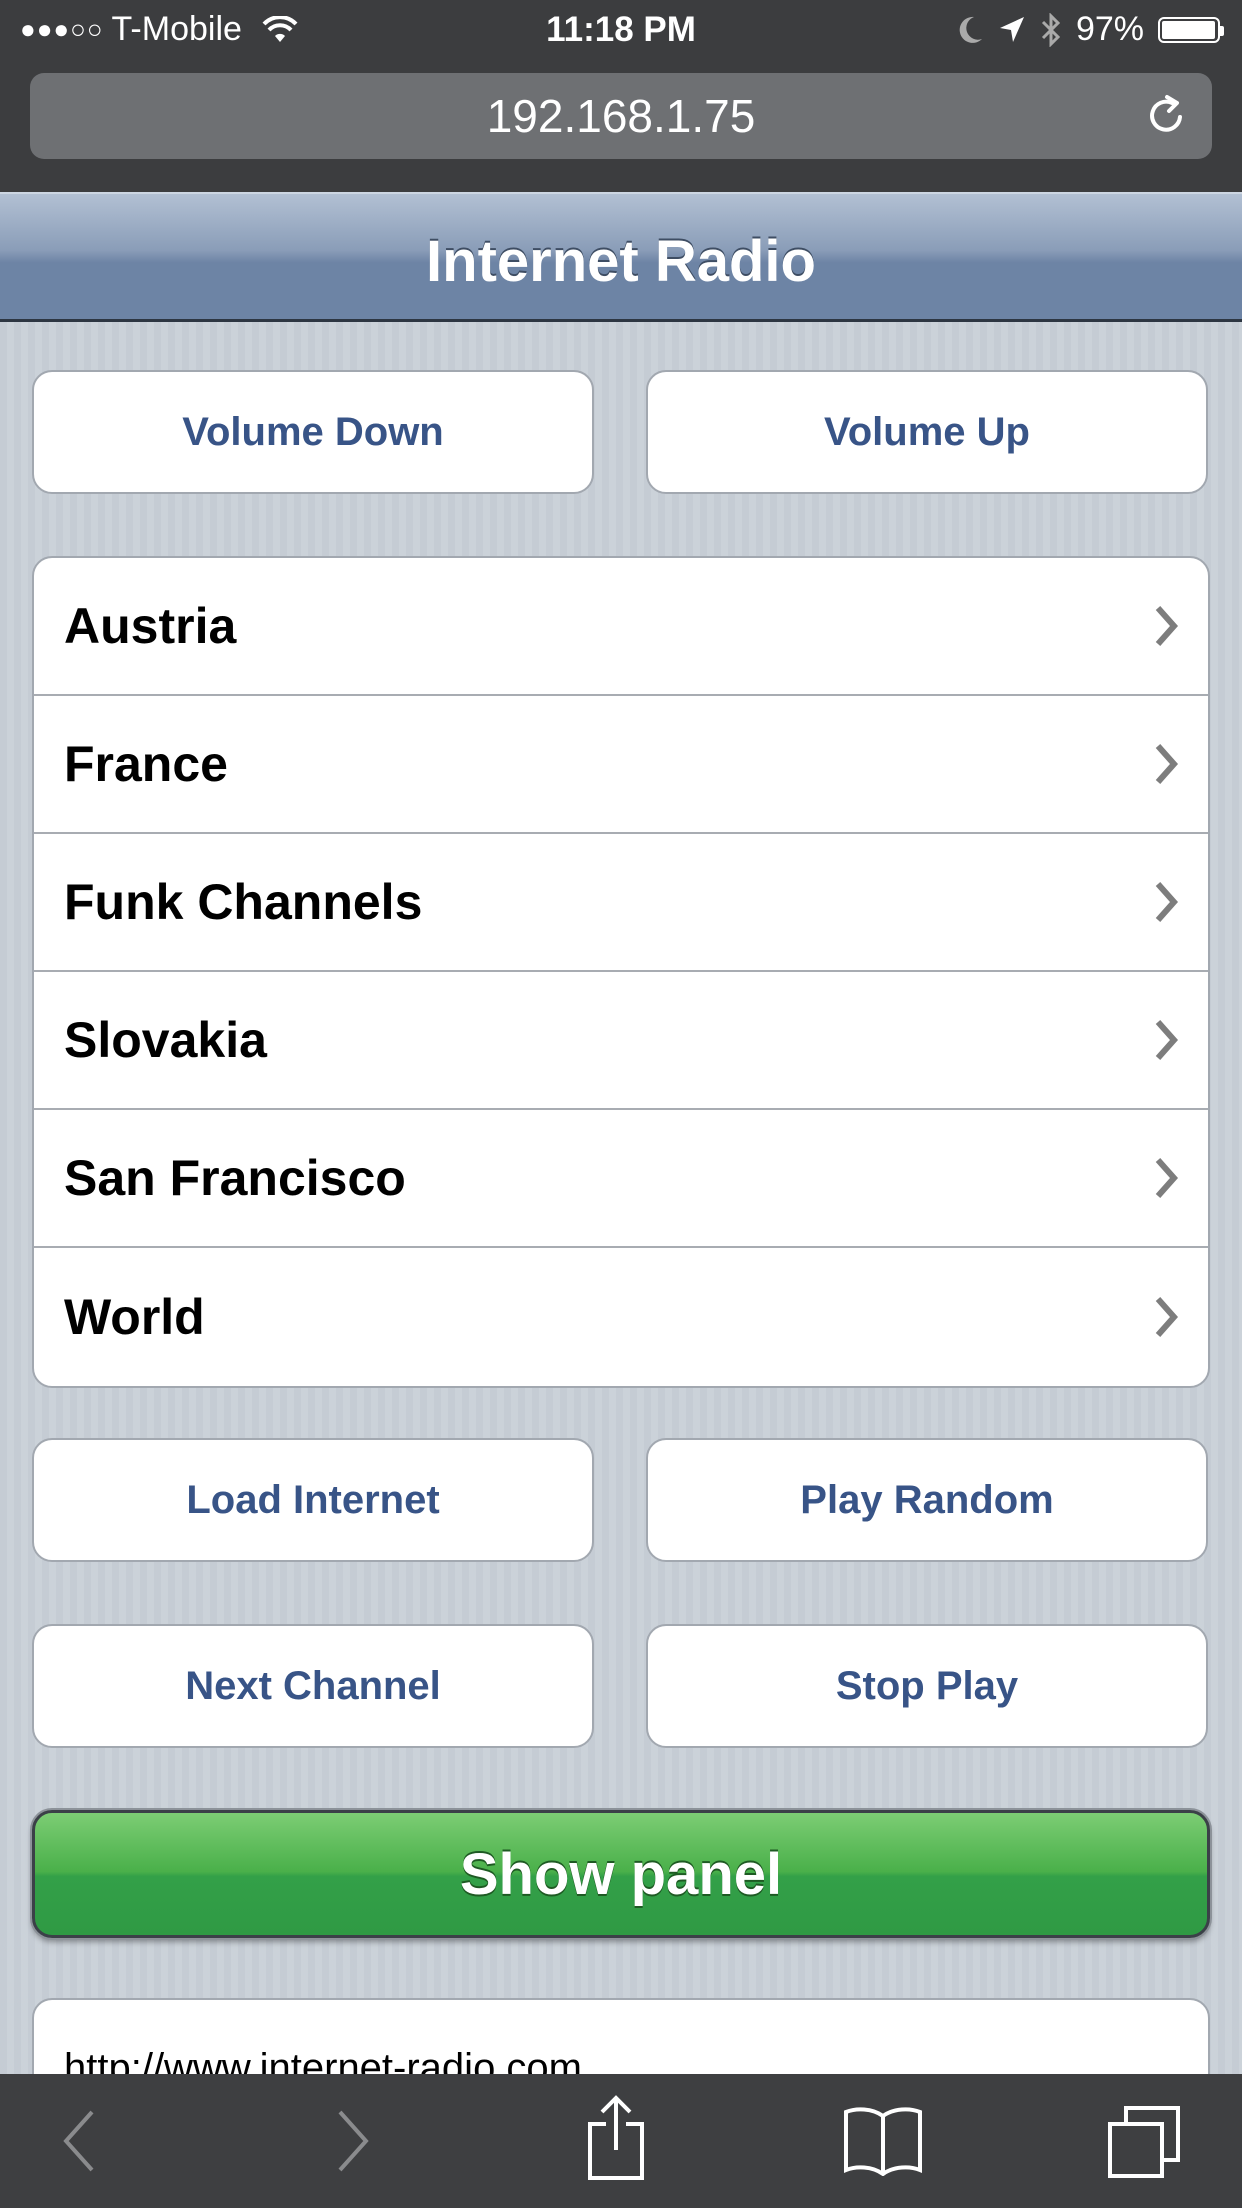 This screenshot has width=1242, height=2208. Describe the element at coordinates (883, 2141) in the screenshot. I see `bookmarks-icon` at that location.